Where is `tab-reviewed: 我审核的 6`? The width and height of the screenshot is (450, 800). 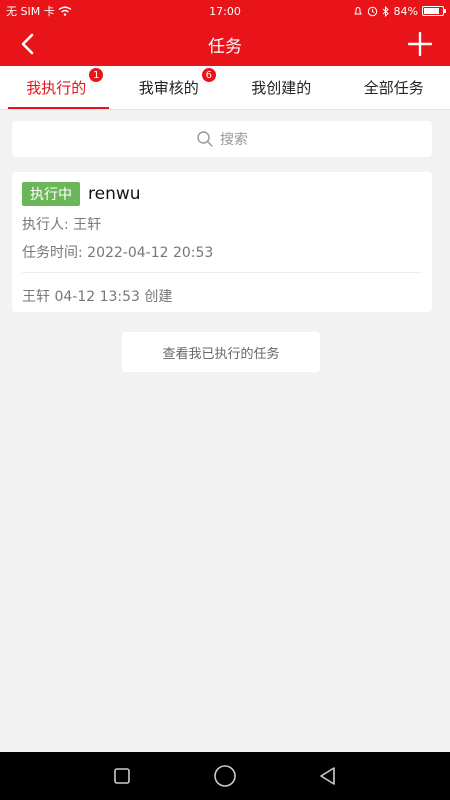
tab-reviewed: 我审核的 6 is located at coordinates (169, 87).